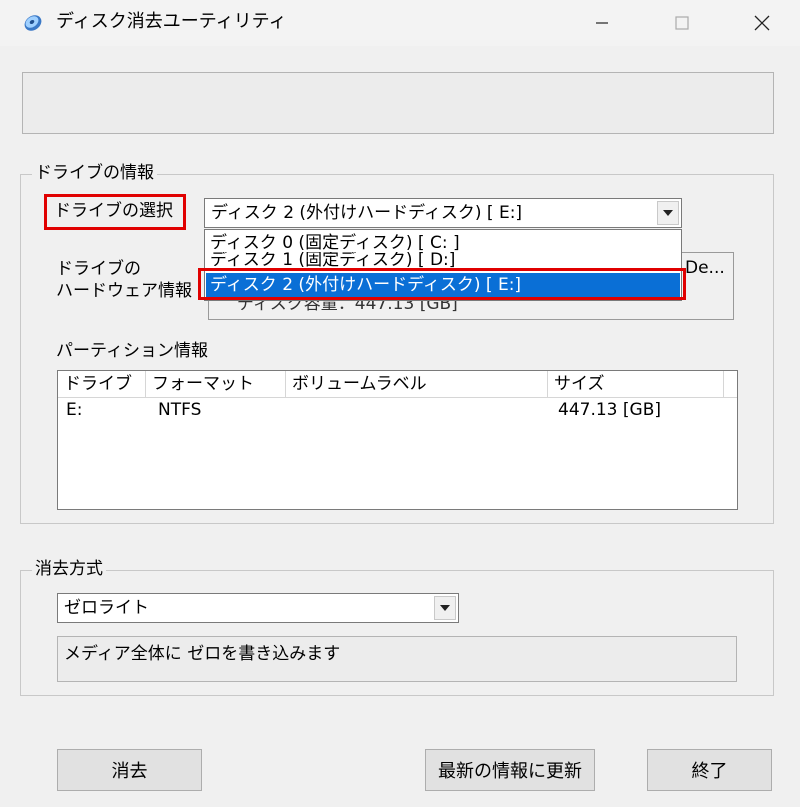 This screenshot has height=807, width=800. I want to click on title-bar: ディスク消去ユーティリティ, so click(400, 23).